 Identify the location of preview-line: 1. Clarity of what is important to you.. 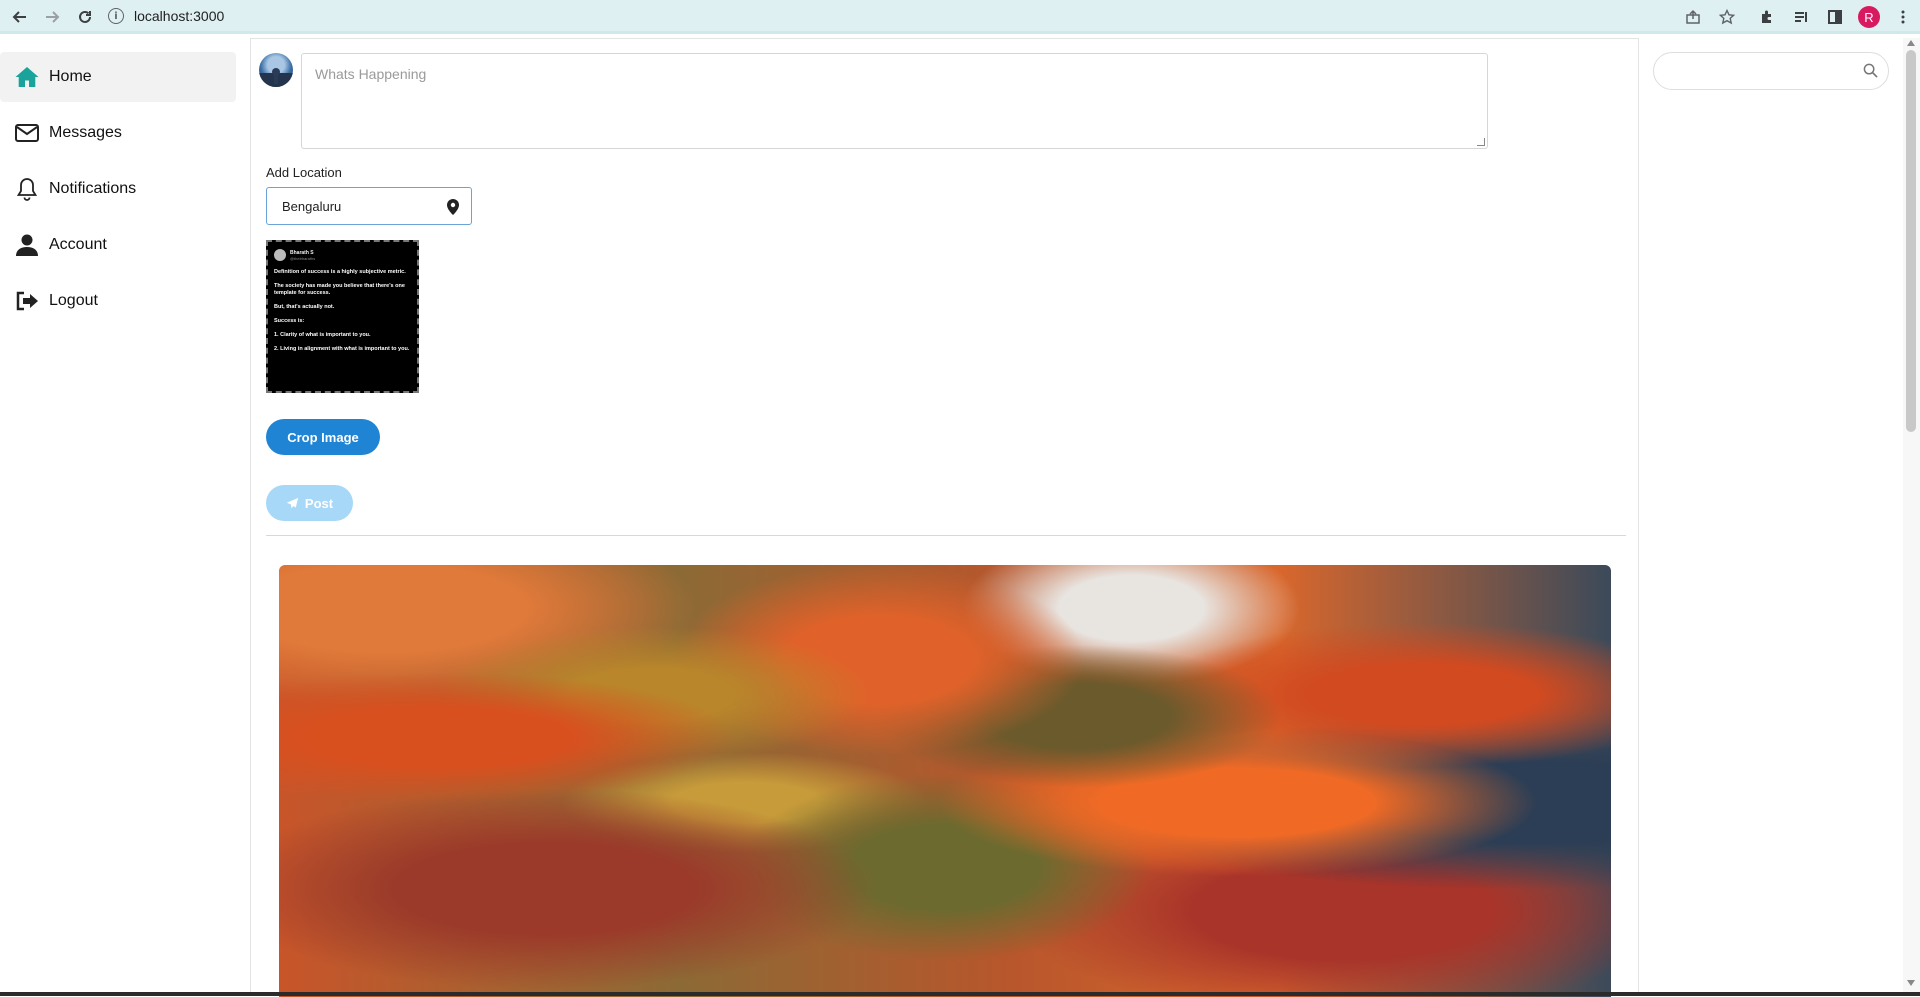
(322, 335).